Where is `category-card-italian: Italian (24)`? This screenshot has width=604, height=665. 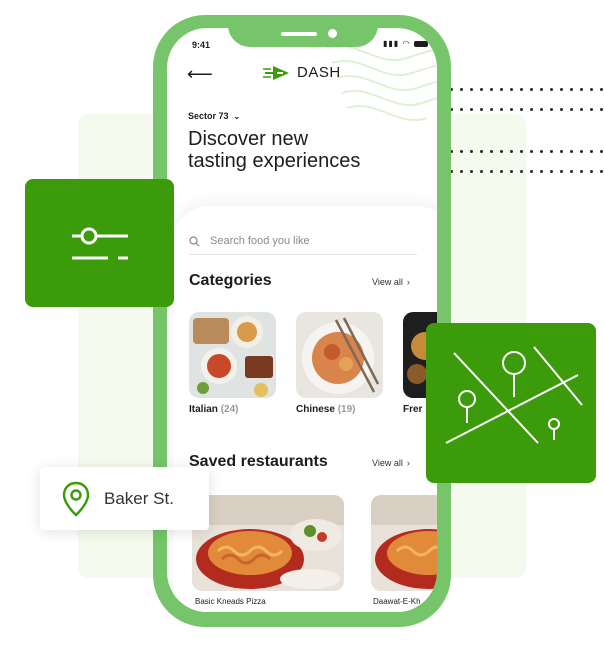 category-card-italian: Italian (24) is located at coordinates (232, 363).